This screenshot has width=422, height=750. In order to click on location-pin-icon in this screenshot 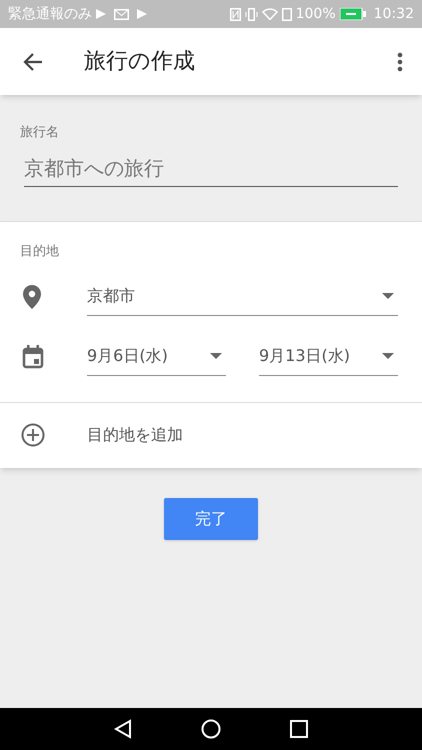, I will do `click(32, 296)`.